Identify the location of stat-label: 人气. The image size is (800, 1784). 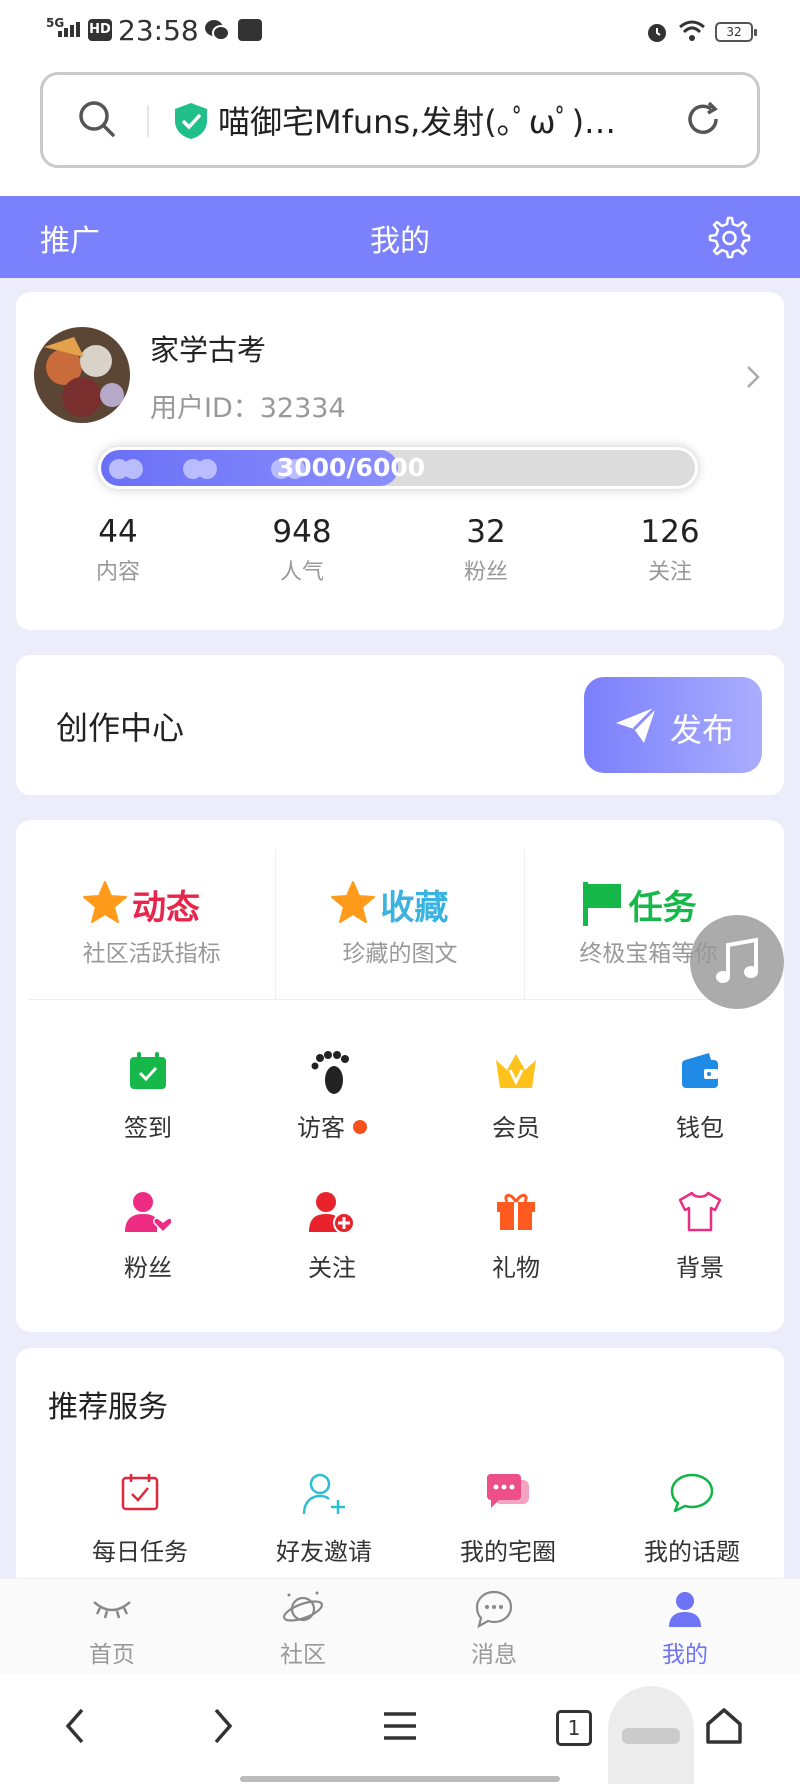
(301, 572).